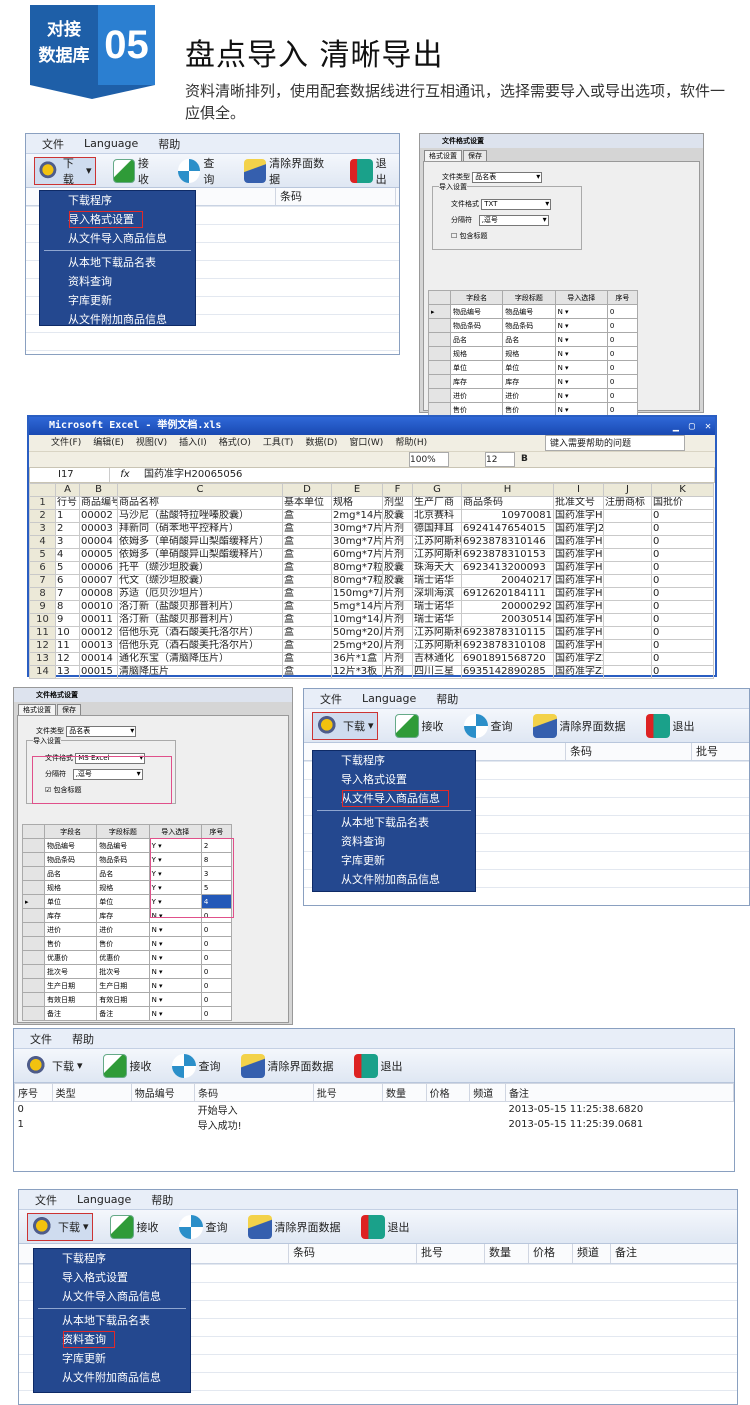 The width and height of the screenshot is (750, 1405). Describe the element at coordinates (98, 620) in the screenshot. I see `spreadsheet-cell: 00011` at that location.